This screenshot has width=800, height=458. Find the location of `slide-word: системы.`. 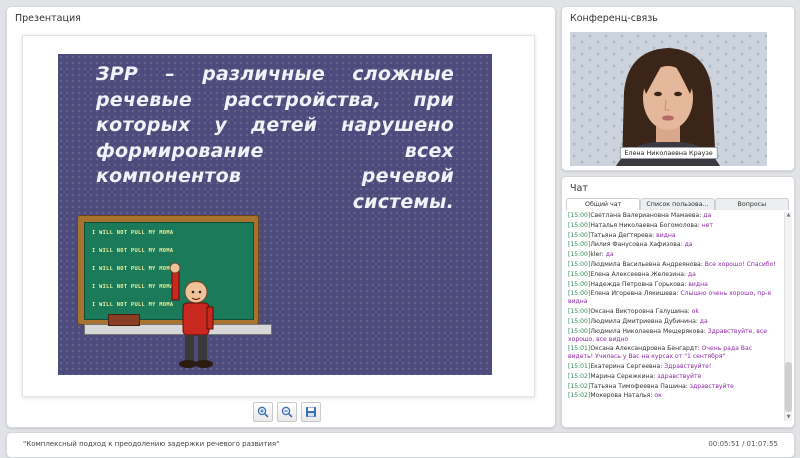

slide-word: системы. is located at coordinates (403, 201).